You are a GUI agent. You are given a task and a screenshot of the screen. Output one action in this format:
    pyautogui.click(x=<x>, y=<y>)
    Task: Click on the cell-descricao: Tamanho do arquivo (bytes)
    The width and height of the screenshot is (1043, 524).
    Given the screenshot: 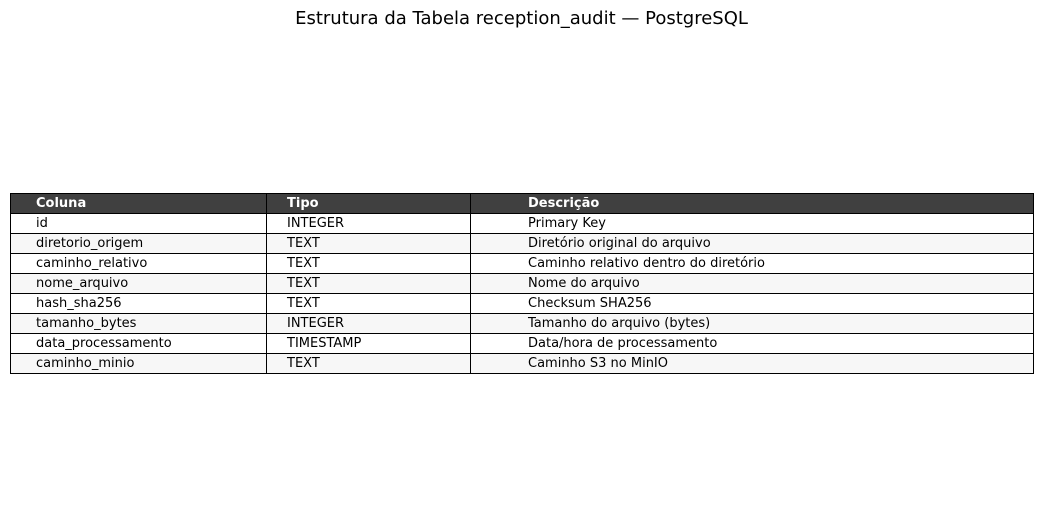 What is the action you would take?
    pyautogui.click(x=752, y=323)
    